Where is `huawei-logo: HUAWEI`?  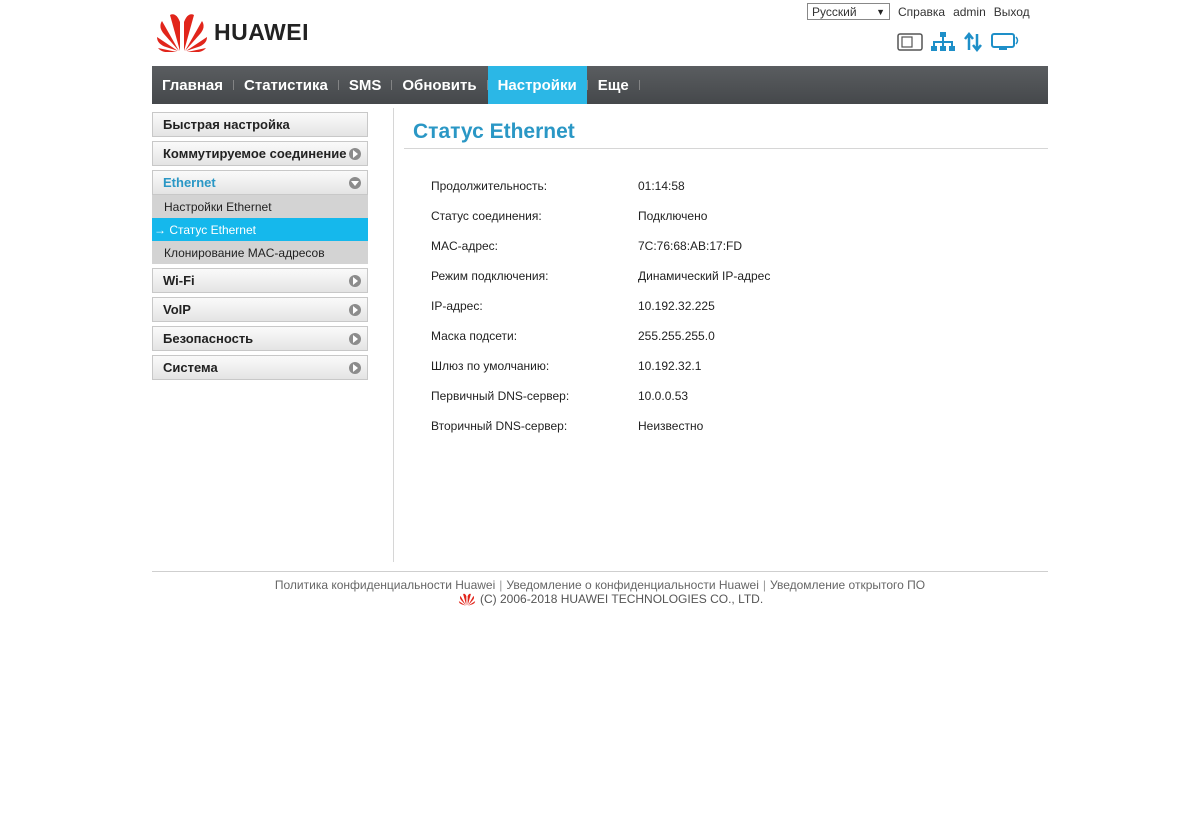
huawei-logo: HUAWEI is located at coordinates (232, 32).